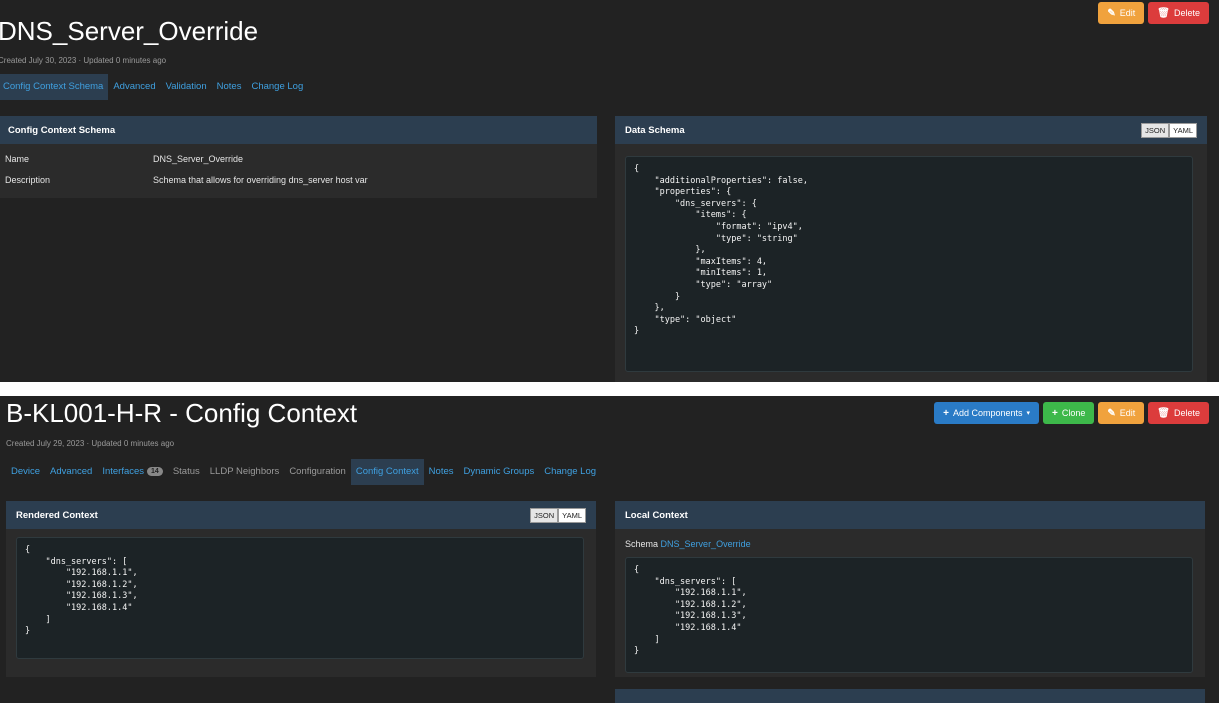 The image size is (1219, 703). Describe the element at coordinates (317, 472) in the screenshot. I see `tab-configuration: Configuration` at that location.